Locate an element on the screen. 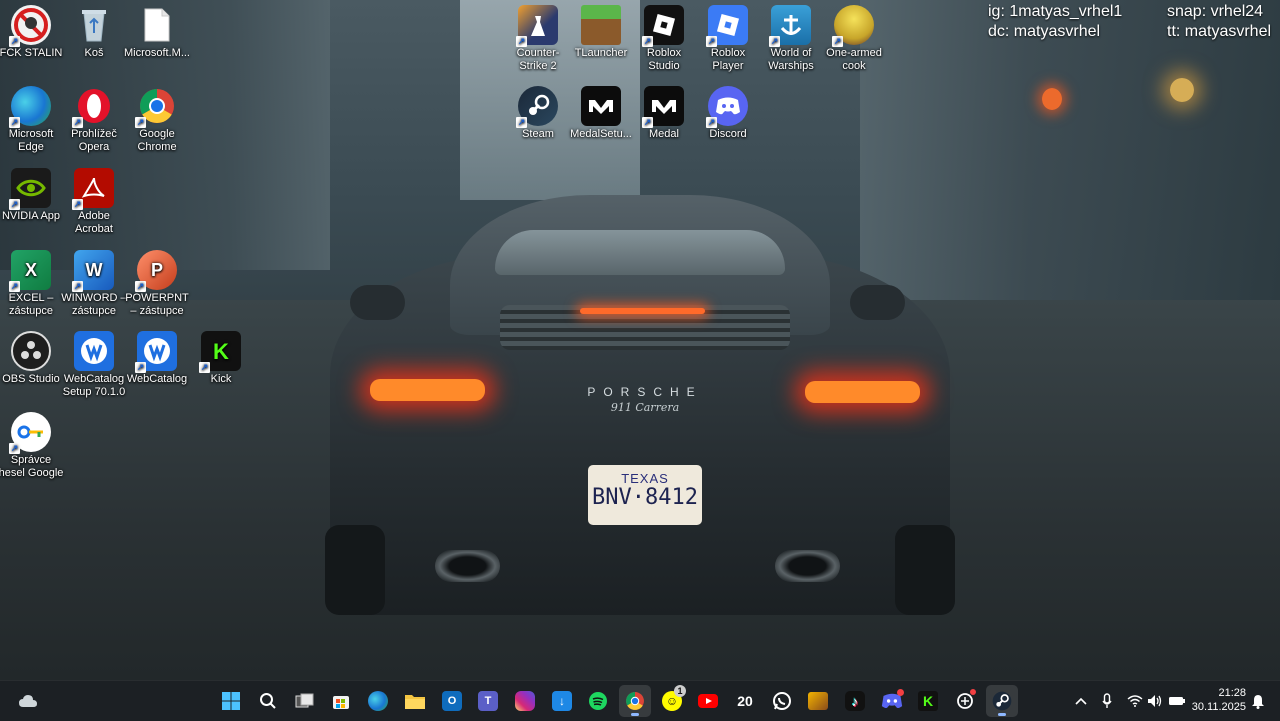 Image resolution: width=1280 pixels, height=721 pixels. speaker-volume-icon is located at coordinates (1155, 701).